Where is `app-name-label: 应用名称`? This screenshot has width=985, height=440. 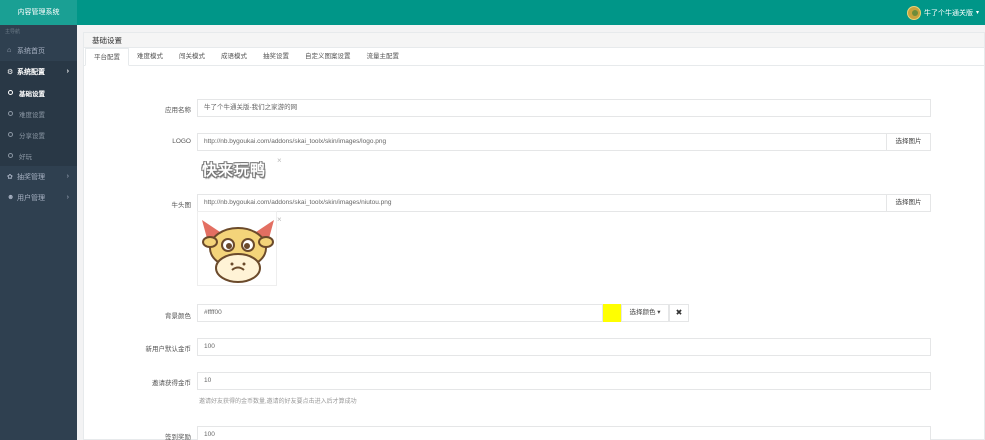 app-name-label: 应用名称 is located at coordinates (178, 110).